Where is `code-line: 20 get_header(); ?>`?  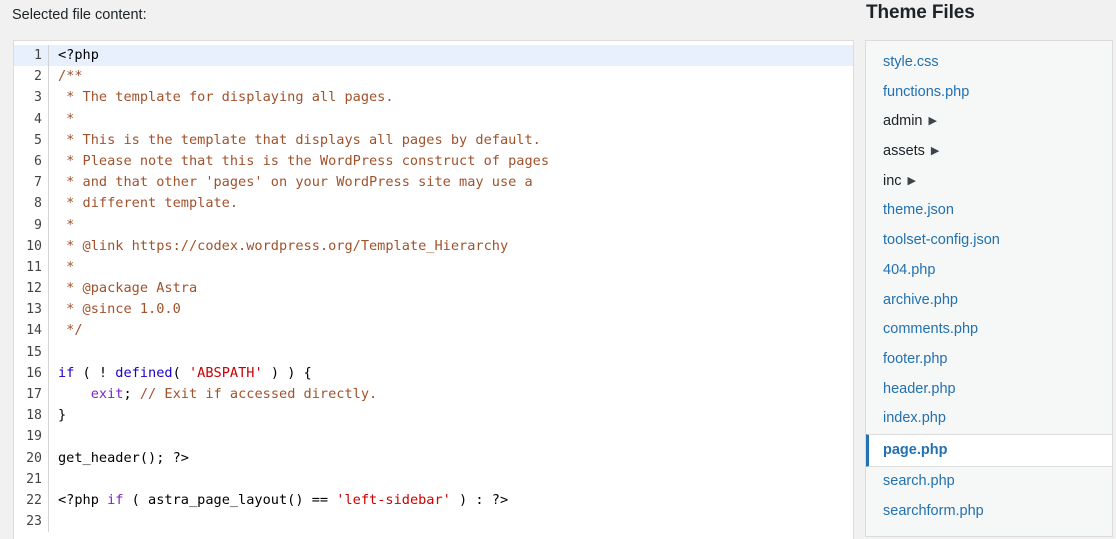 code-line: 20 get_header(); ?> is located at coordinates (433, 458).